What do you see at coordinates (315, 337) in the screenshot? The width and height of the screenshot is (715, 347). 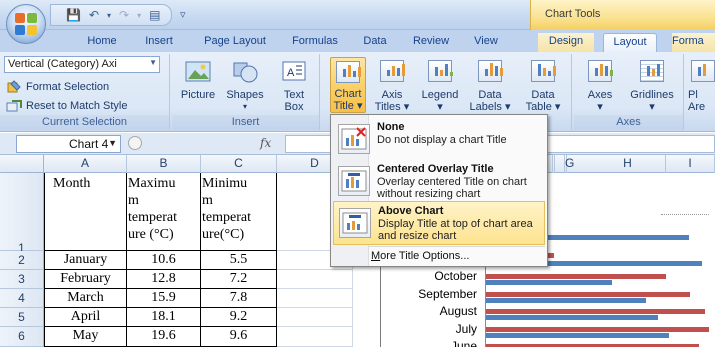 I see `cell-d6` at bounding box center [315, 337].